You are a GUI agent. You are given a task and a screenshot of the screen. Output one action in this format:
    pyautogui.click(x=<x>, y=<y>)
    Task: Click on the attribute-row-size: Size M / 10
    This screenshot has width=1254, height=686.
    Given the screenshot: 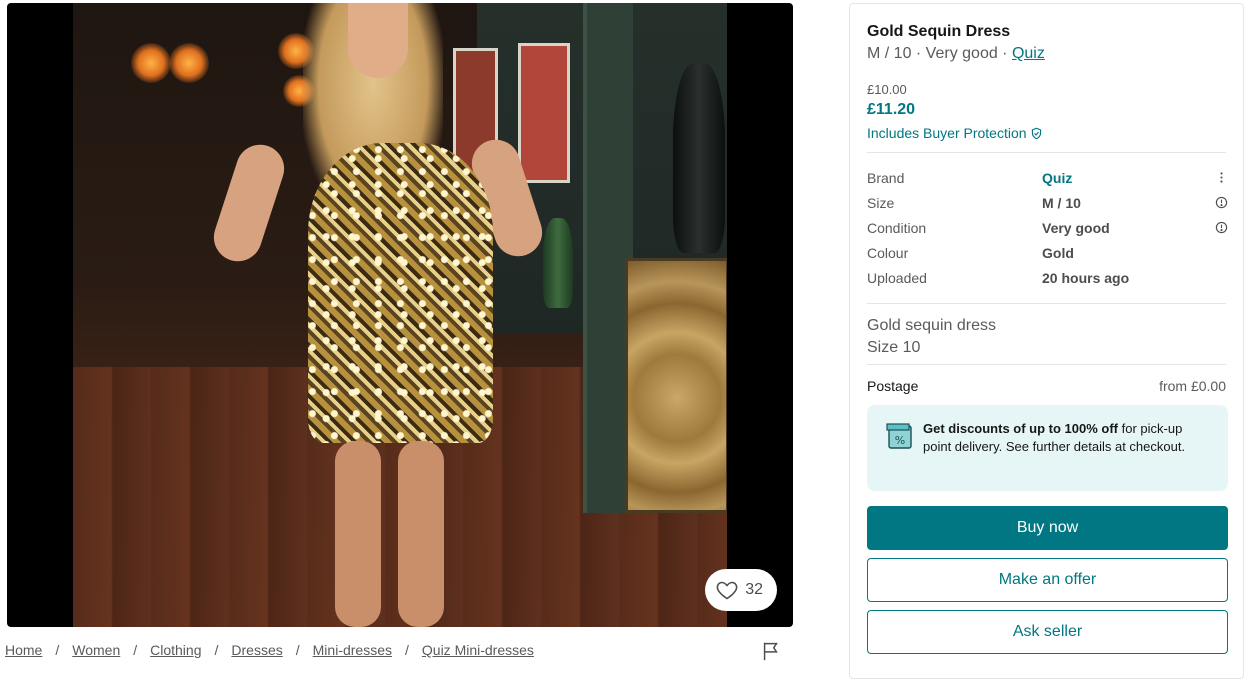 What is the action you would take?
    pyautogui.click(x=1047, y=202)
    